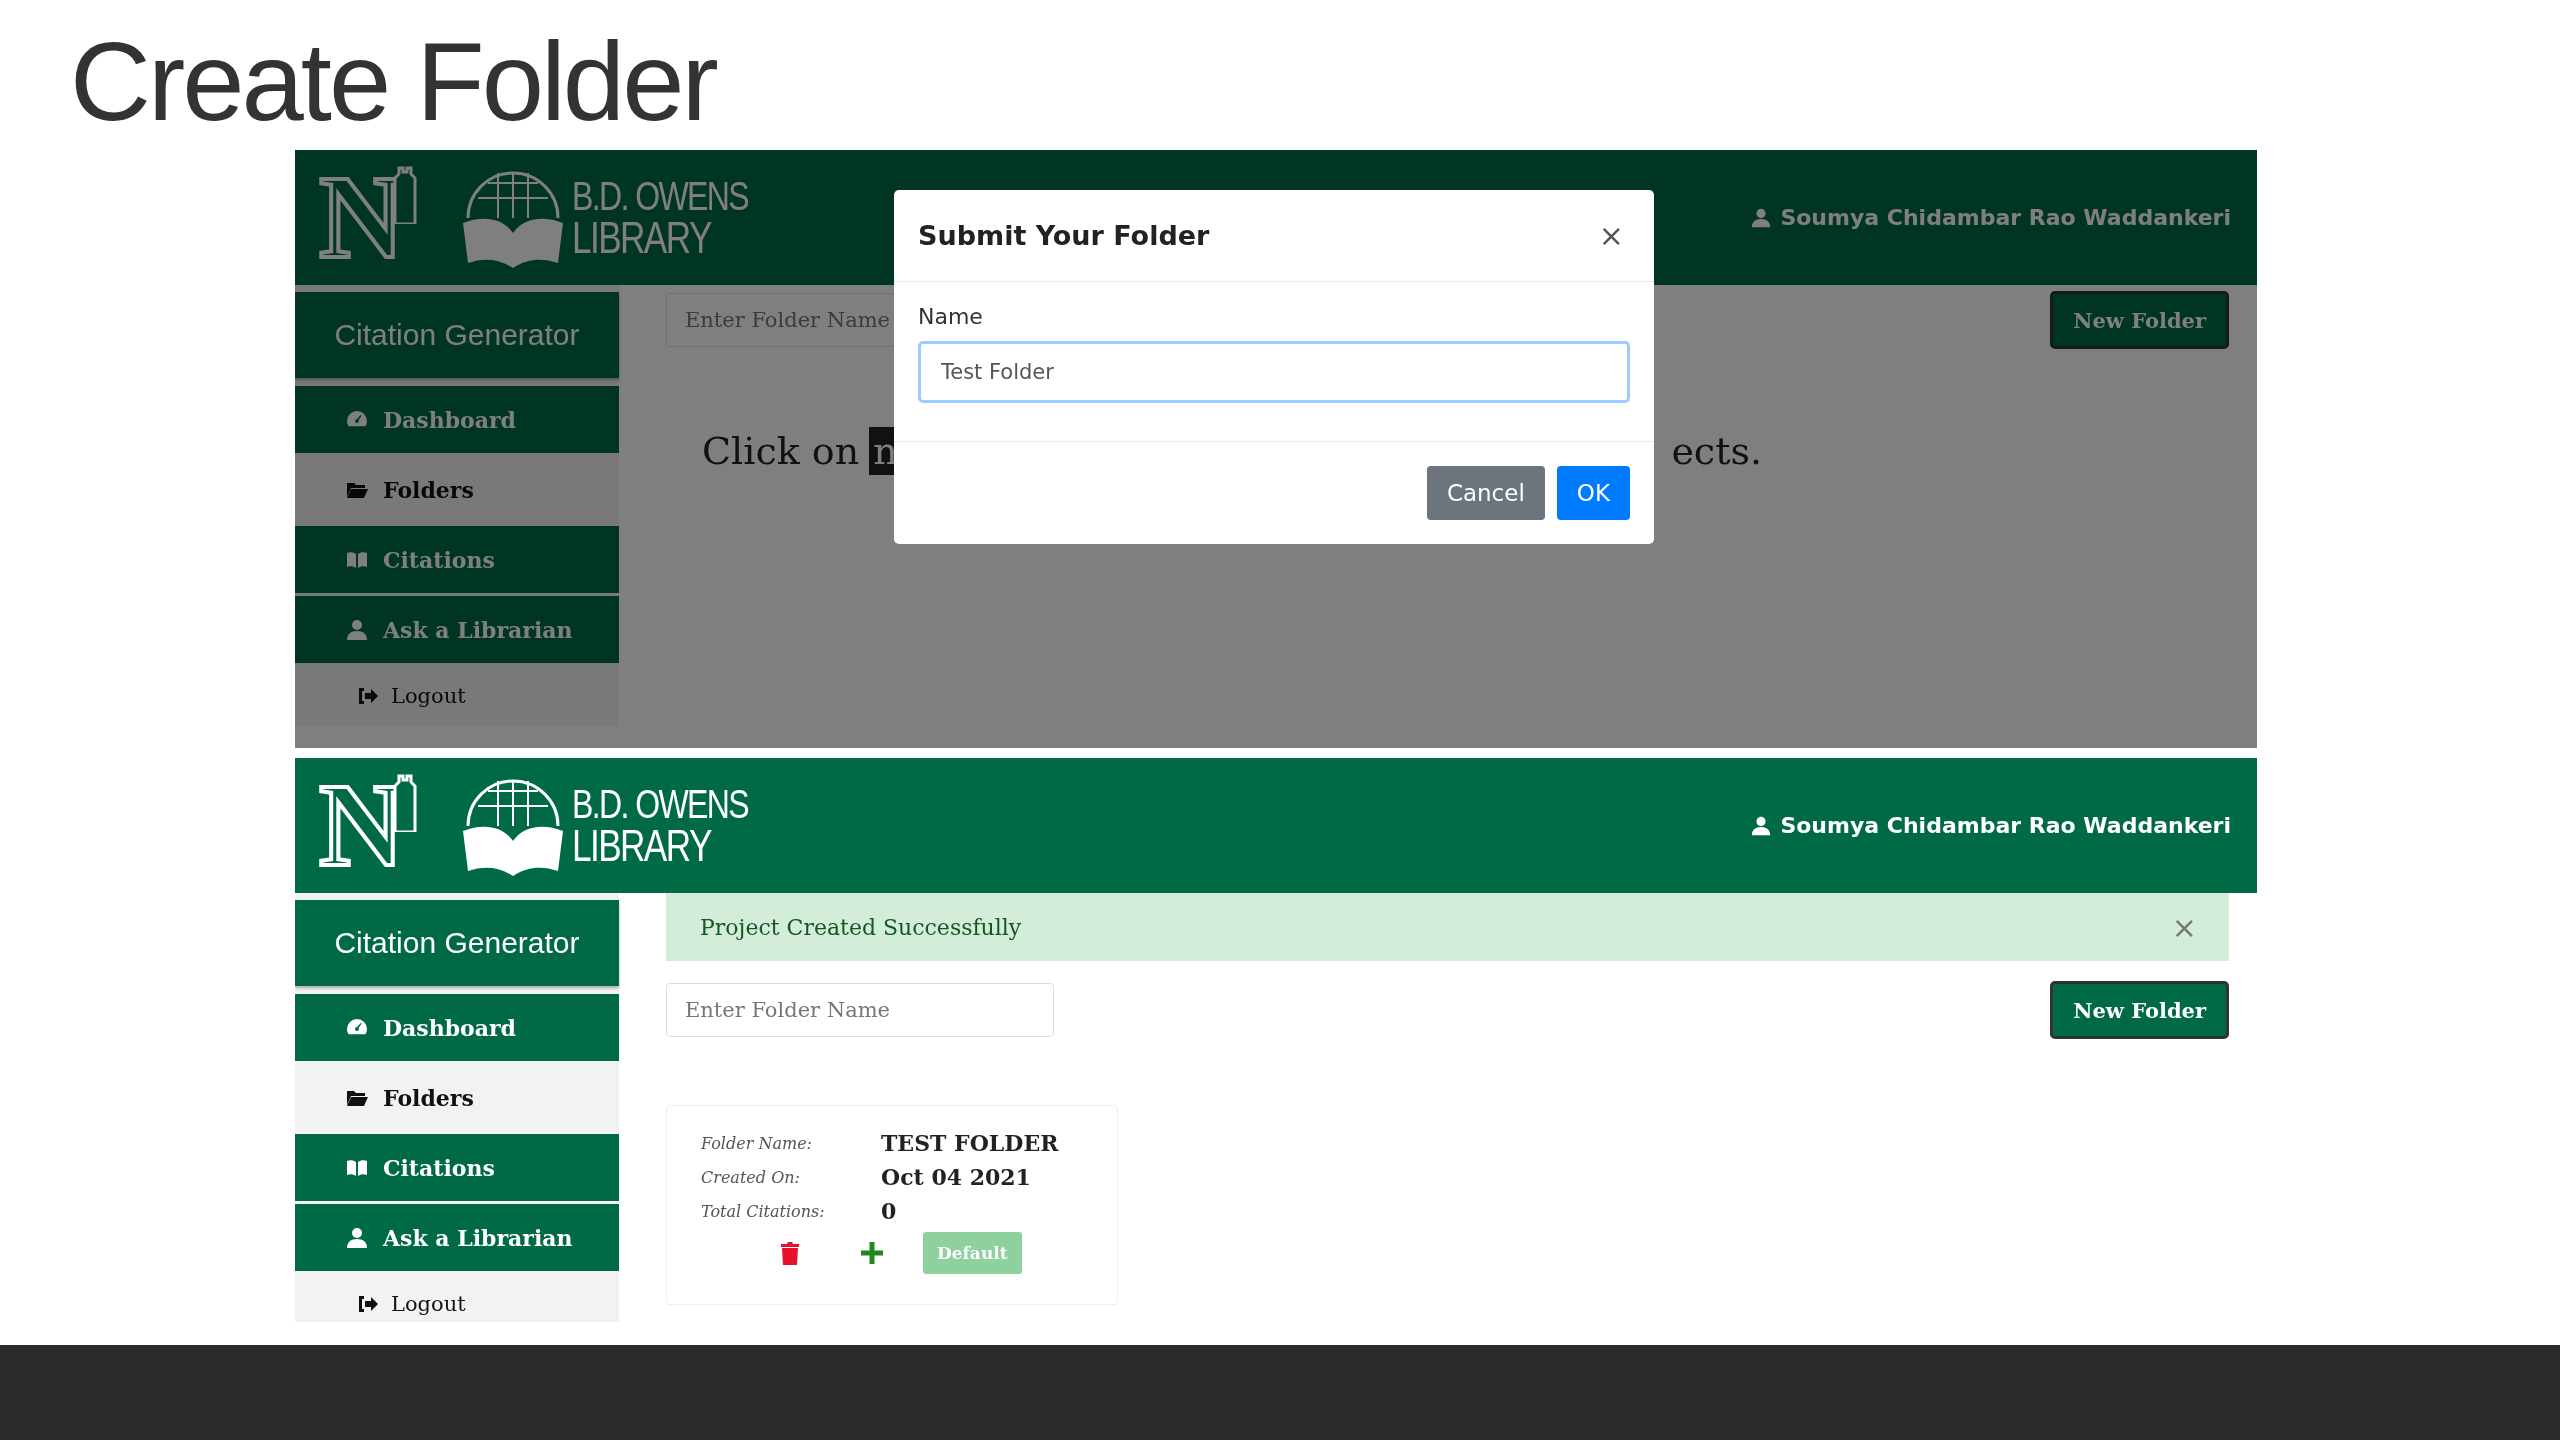 The height and width of the screenshot is (1440, 2560). What do you see at coordinates (1716, 451) in the screenshot?
I see `hint-text: ects.` at bounding box center [1716, 451].